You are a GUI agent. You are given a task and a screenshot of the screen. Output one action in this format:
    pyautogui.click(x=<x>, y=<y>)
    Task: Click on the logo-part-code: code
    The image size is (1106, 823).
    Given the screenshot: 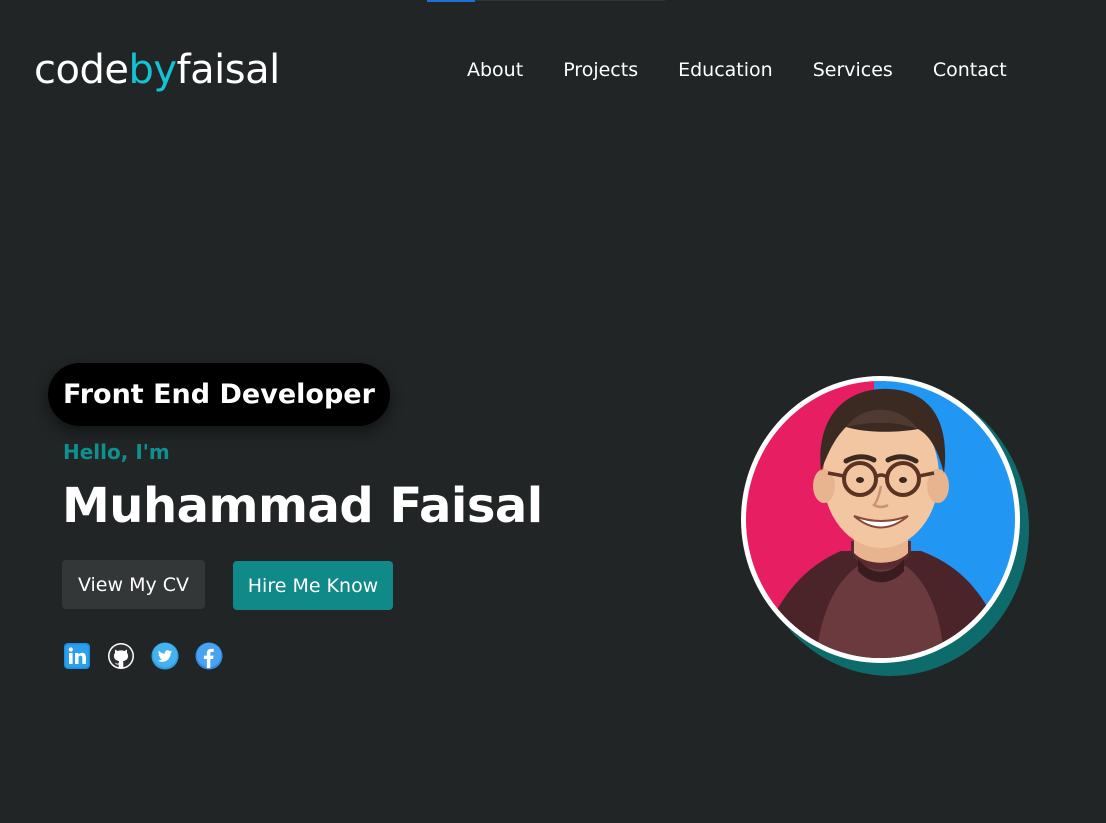 What is the action you would take?
    pyautogui.click(x=81, y=70)
    